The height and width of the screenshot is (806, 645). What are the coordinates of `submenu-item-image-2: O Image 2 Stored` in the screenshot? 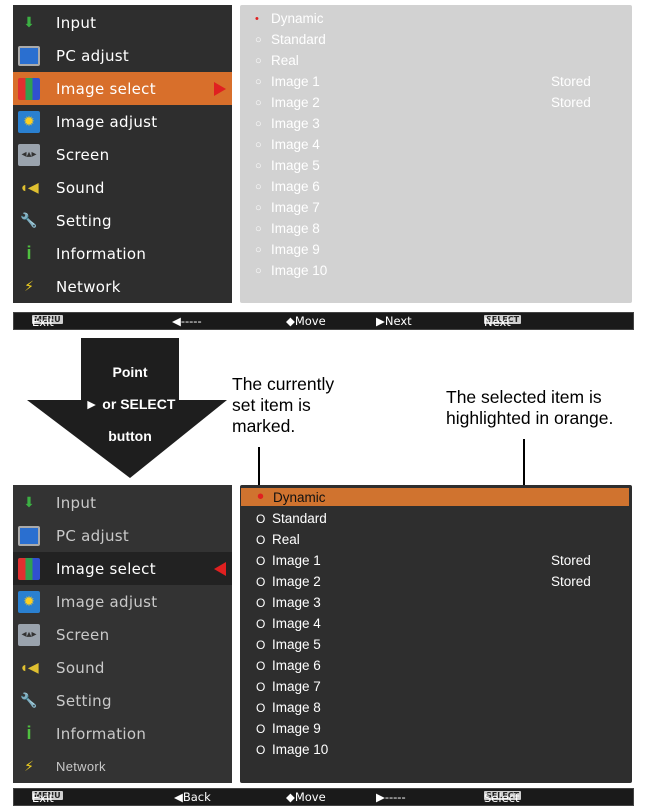 It's located at (436, 581).